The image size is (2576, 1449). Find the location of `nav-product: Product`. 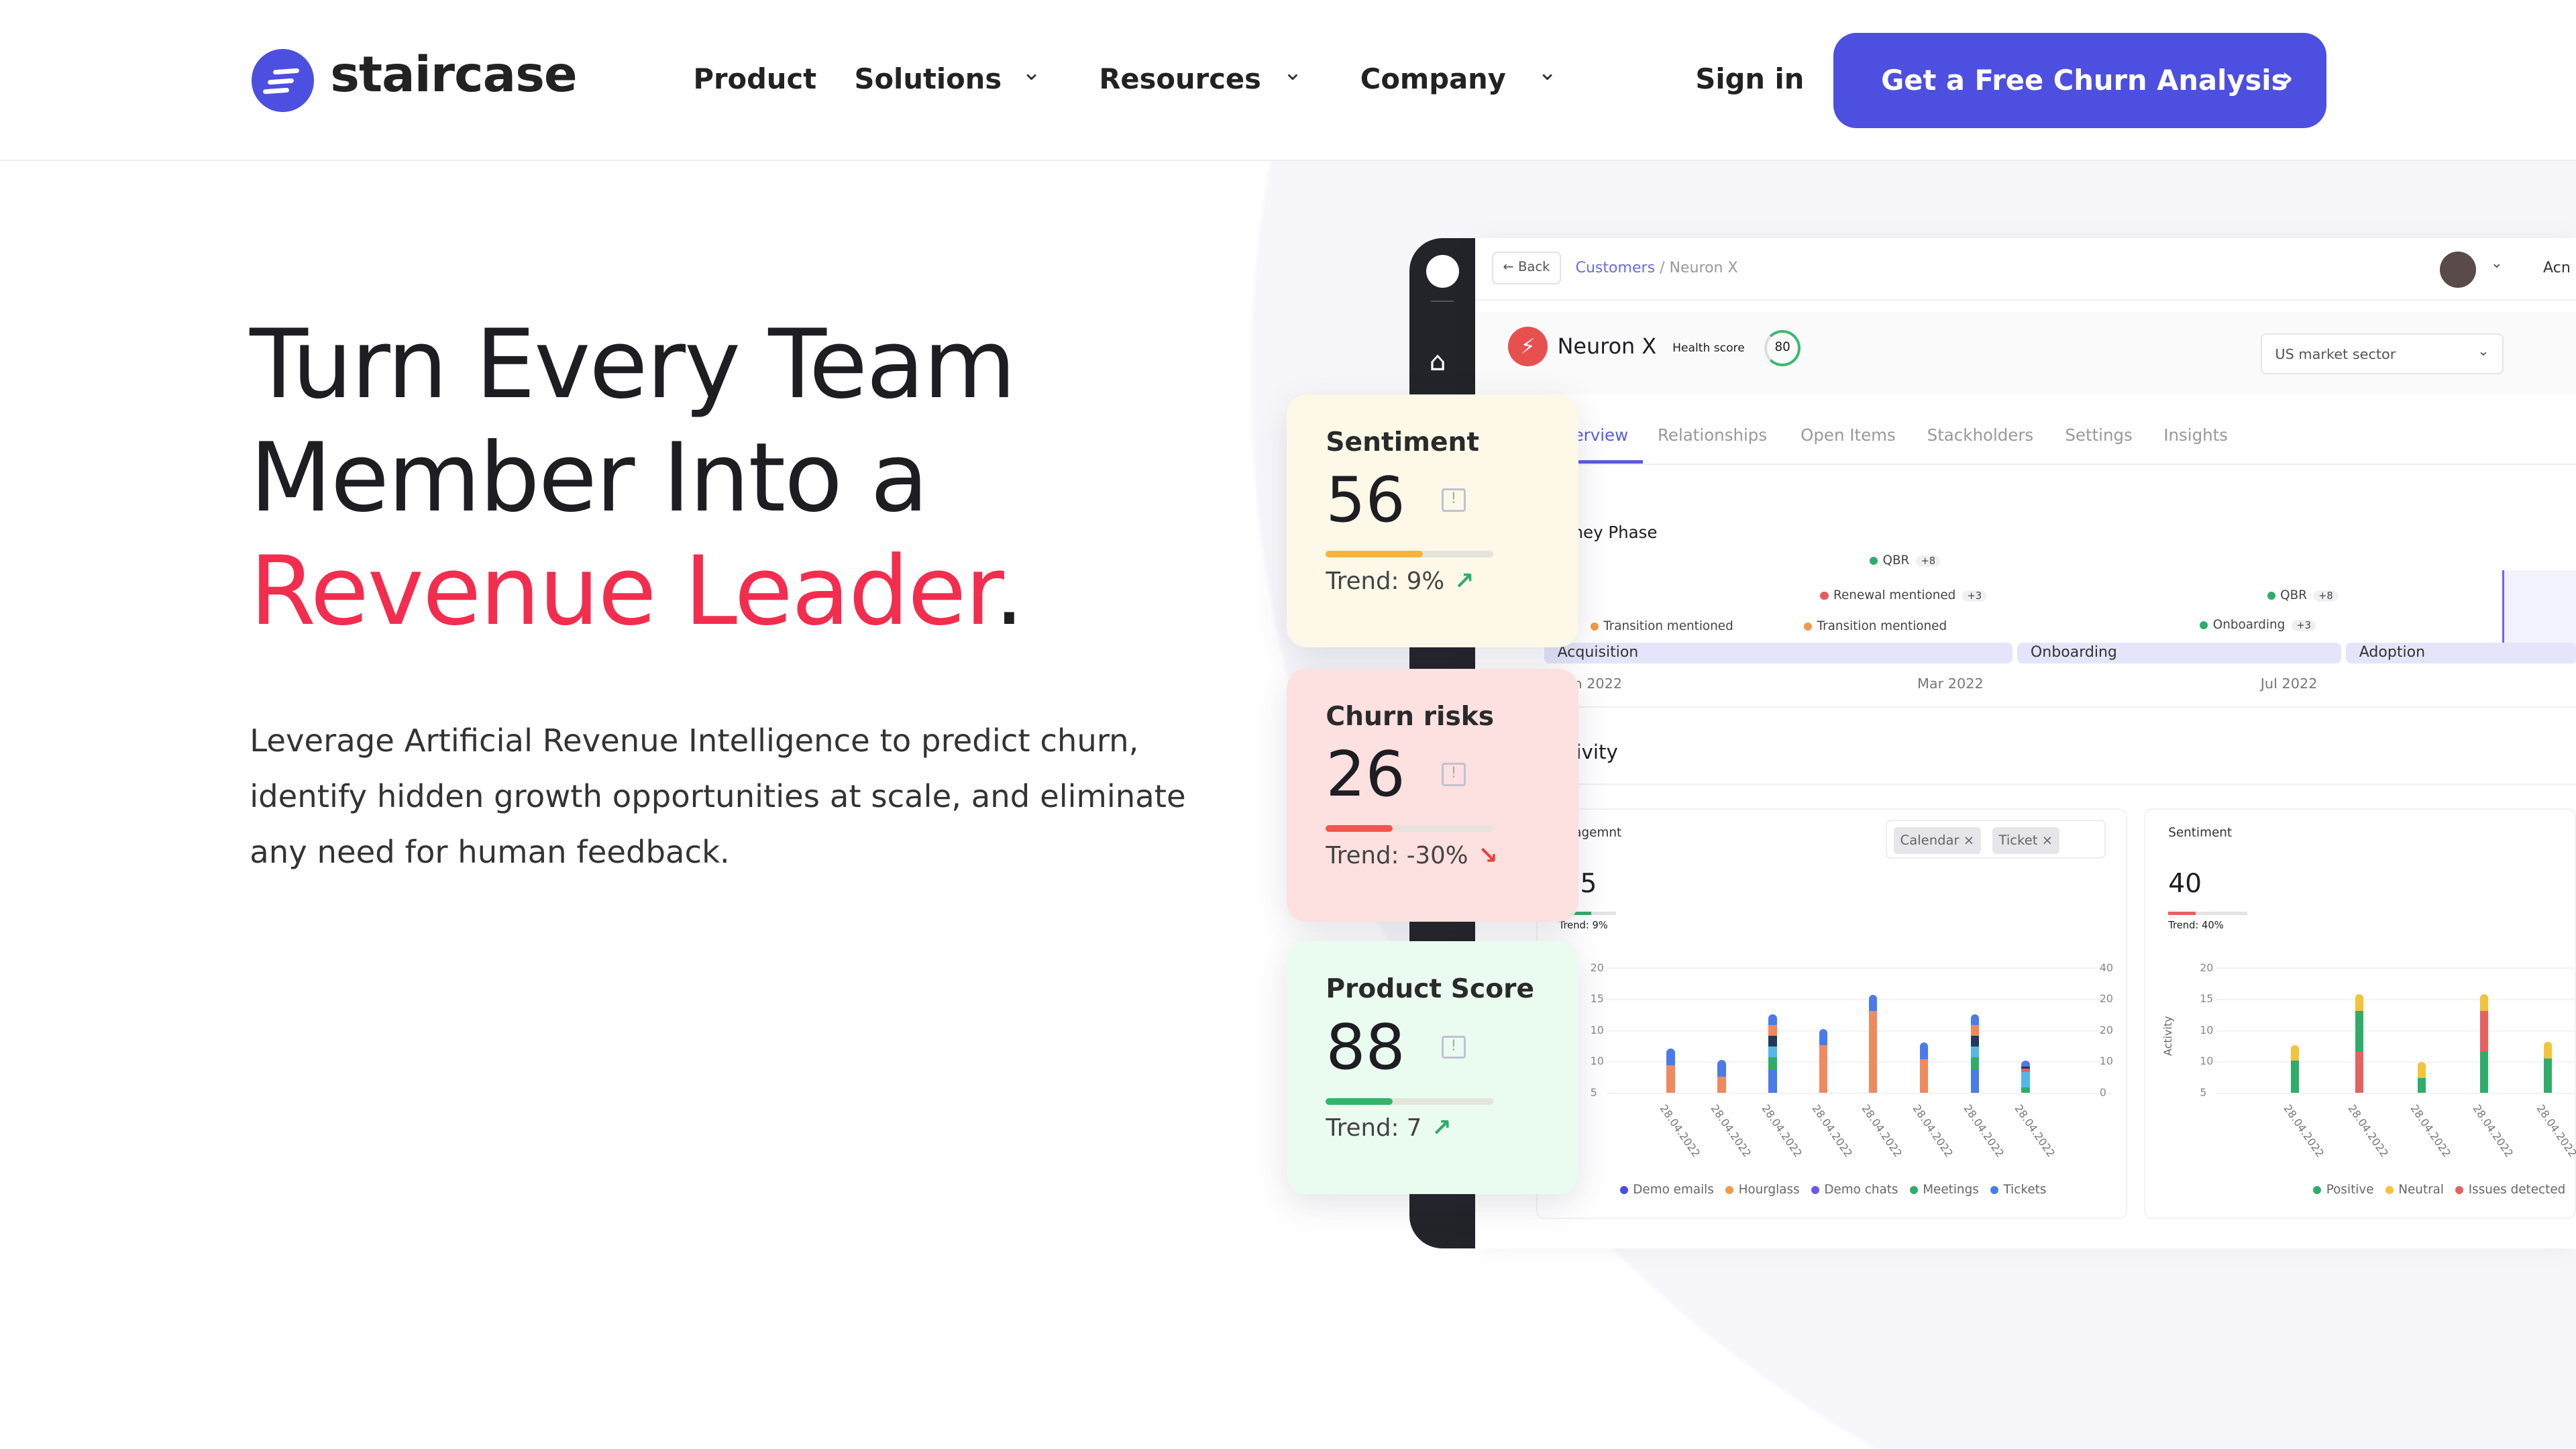

nav-product: Product is located at coordinates (754, 78).